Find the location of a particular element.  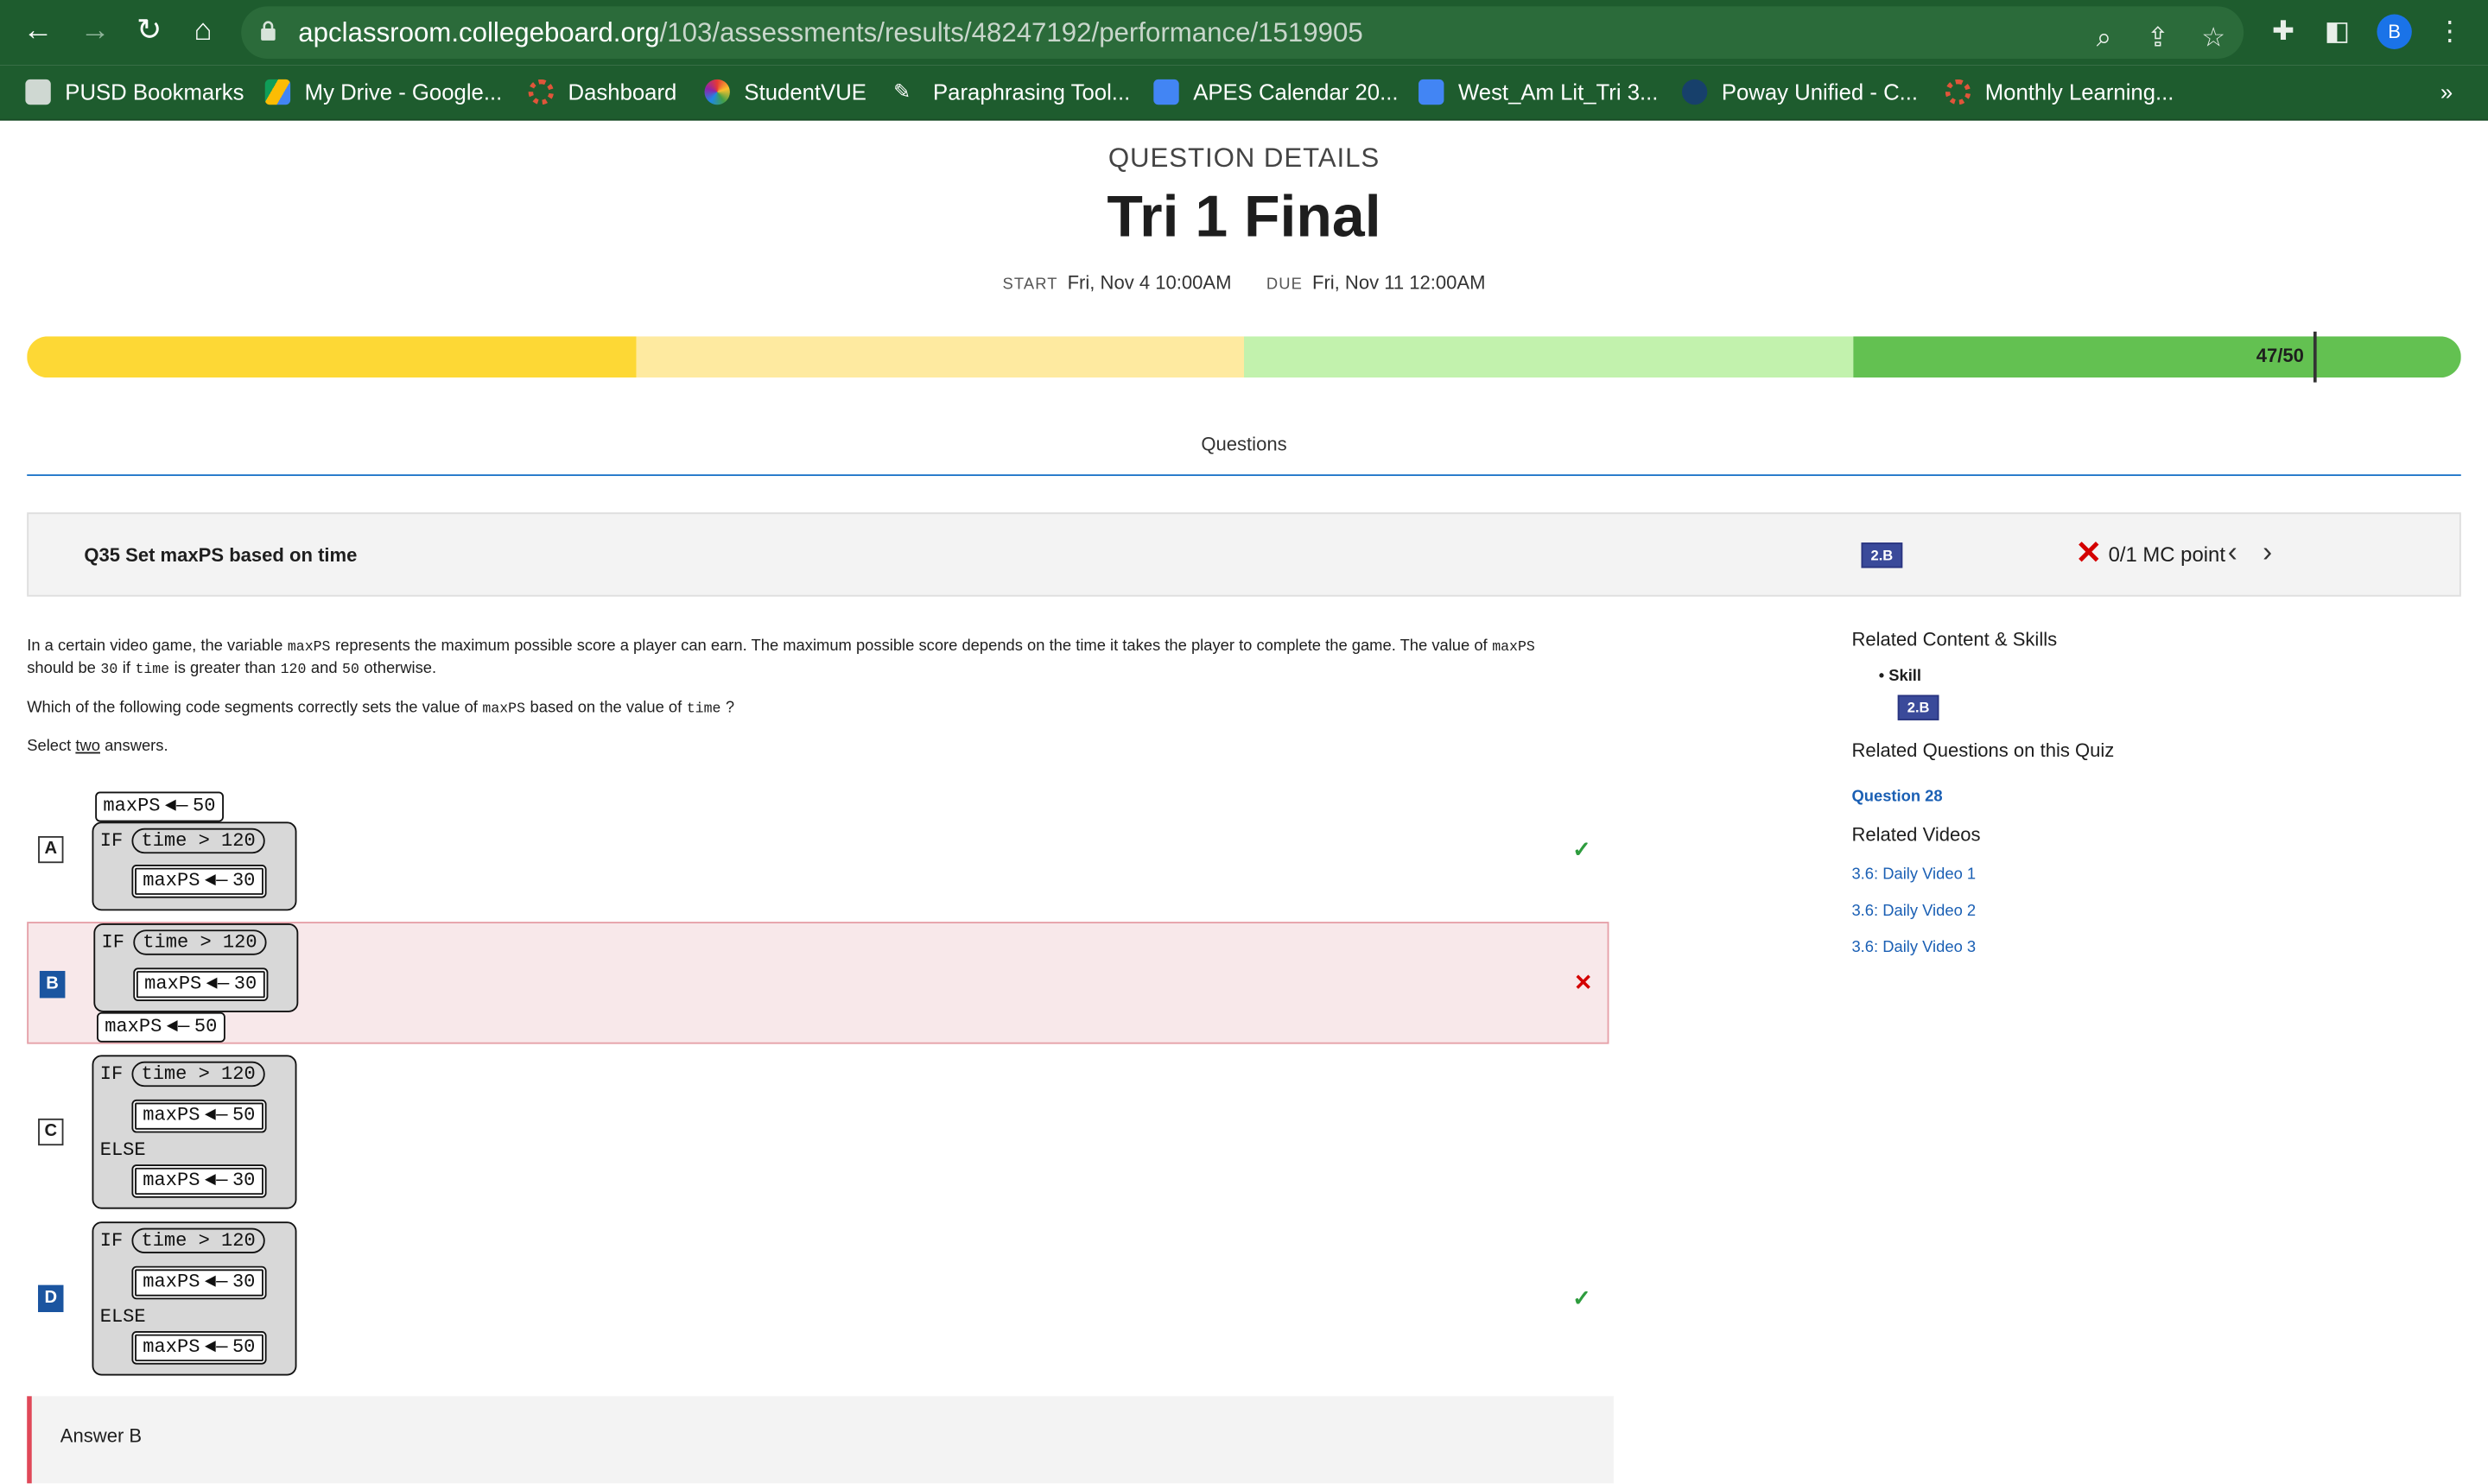

dashboard-icon is located at coordinates (541, 92).